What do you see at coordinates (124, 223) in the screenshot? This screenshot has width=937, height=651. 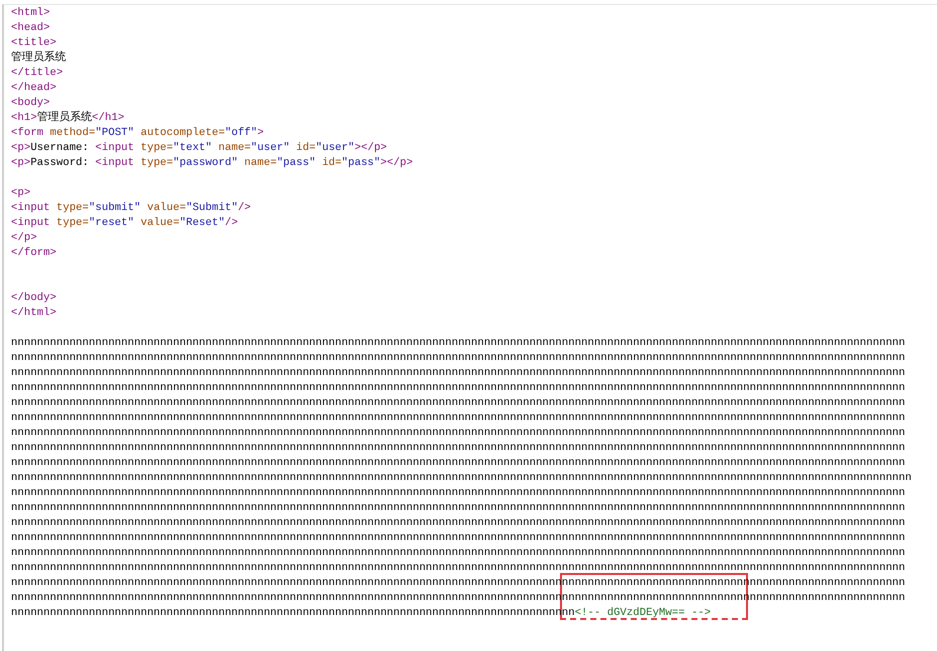 I see `code-line: <input type="reset" value="Reset"/>` at bounding box center [124, 223].